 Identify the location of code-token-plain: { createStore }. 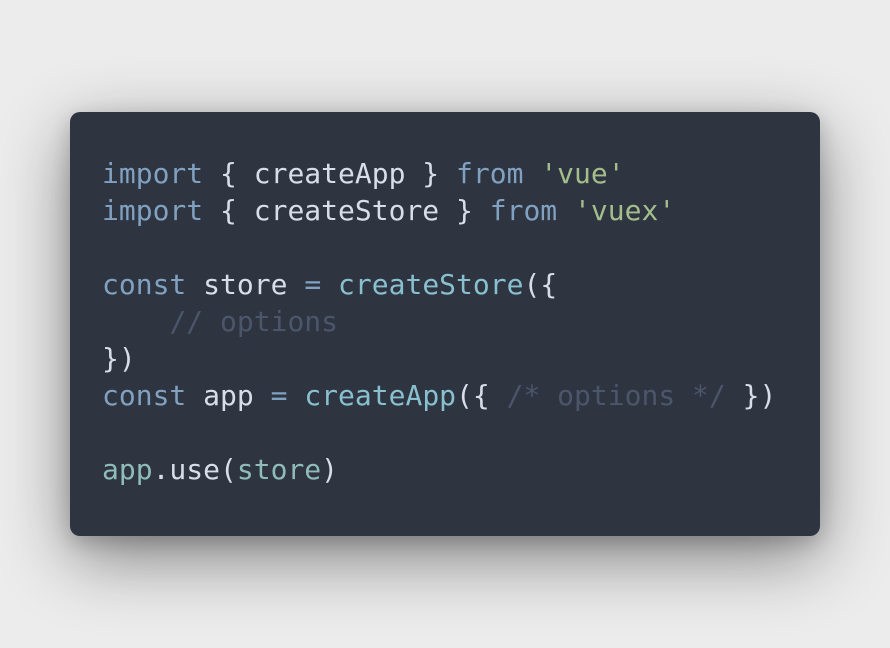
(346, 210).